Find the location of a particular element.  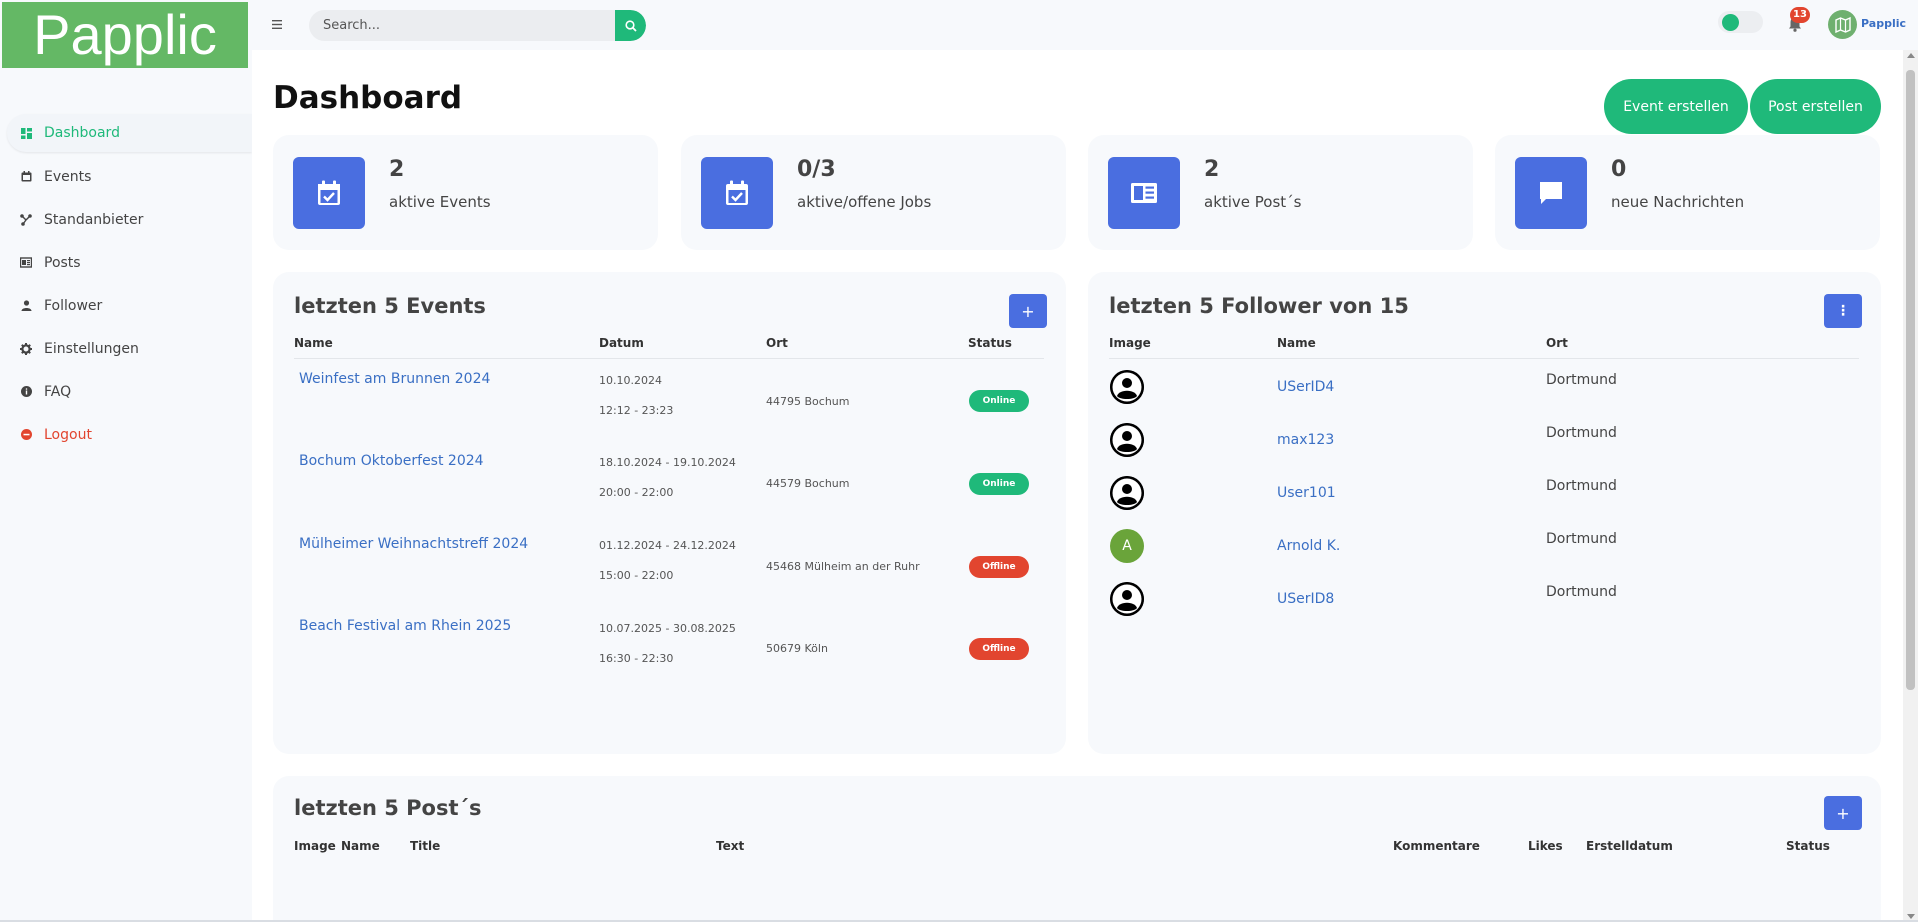

map-icon is located at coordinates (1842, 24).